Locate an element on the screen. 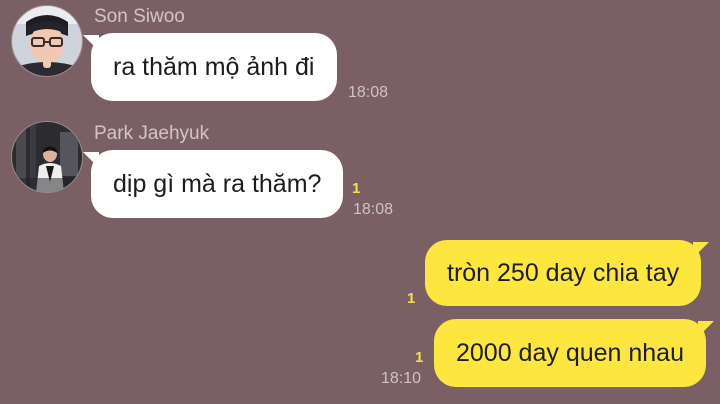 The height and width of the screenshot is (404, 720). sender-name: Park Jaehyuk is located at coordinates (152, 133).